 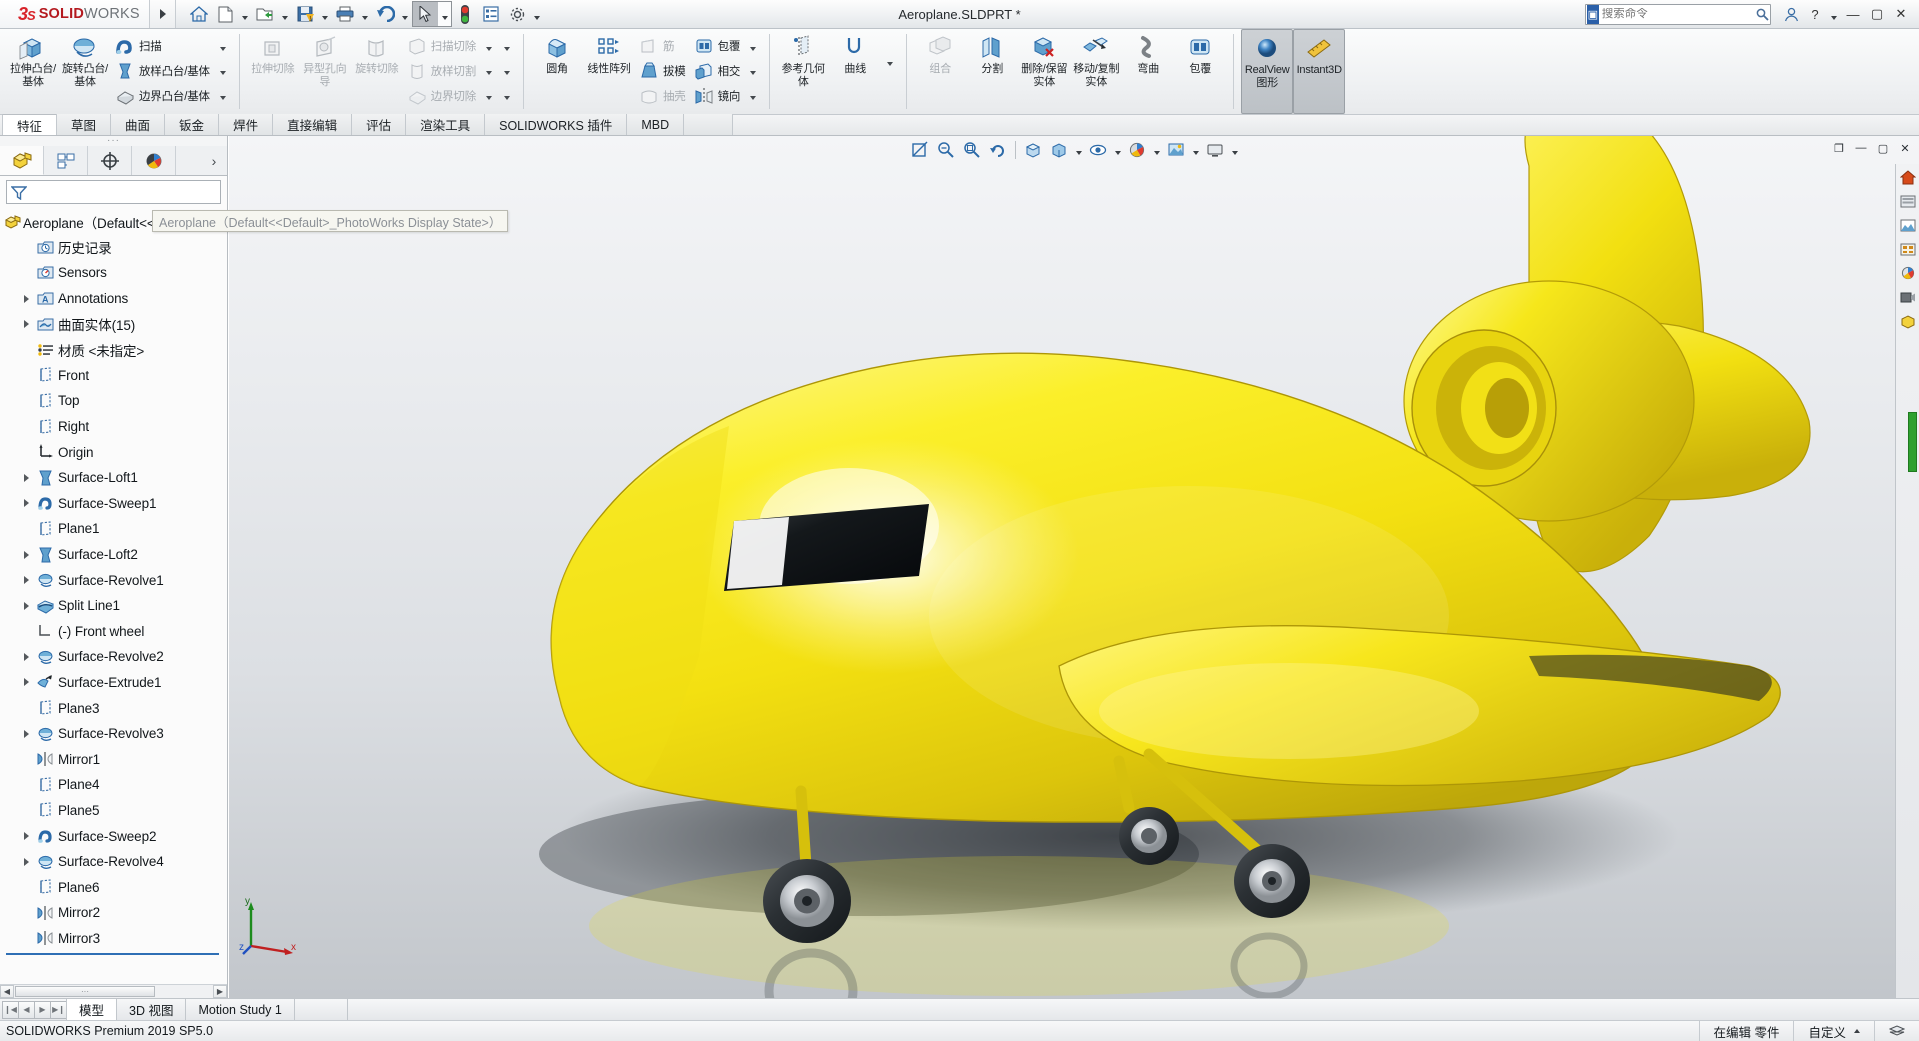 What do you see at coordinates (803, 71) in the screenshot?
I see `reference-geometry-button: 参考几何体` at bounding box center [803, 71].